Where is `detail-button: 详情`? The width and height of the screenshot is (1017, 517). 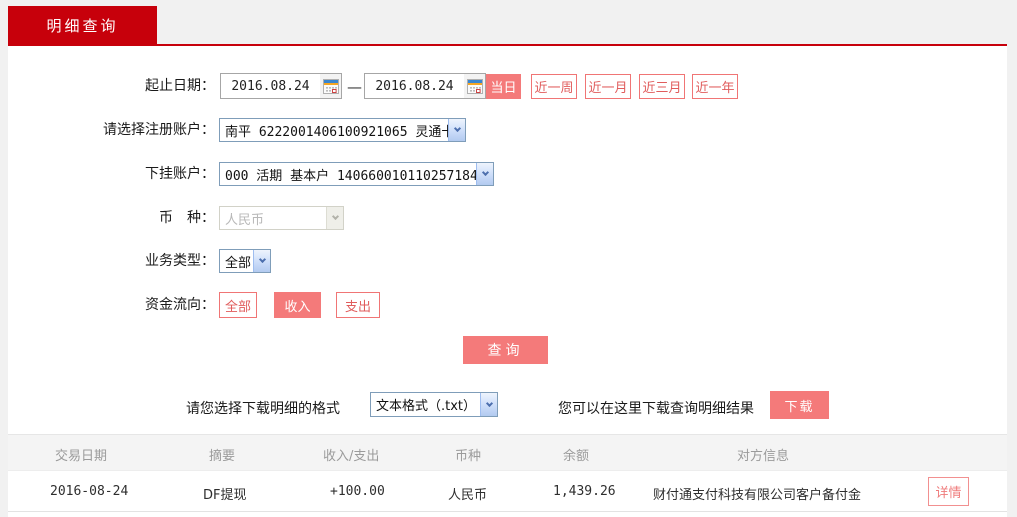 detail-button: 详情 is located at coordinates (948, 491).